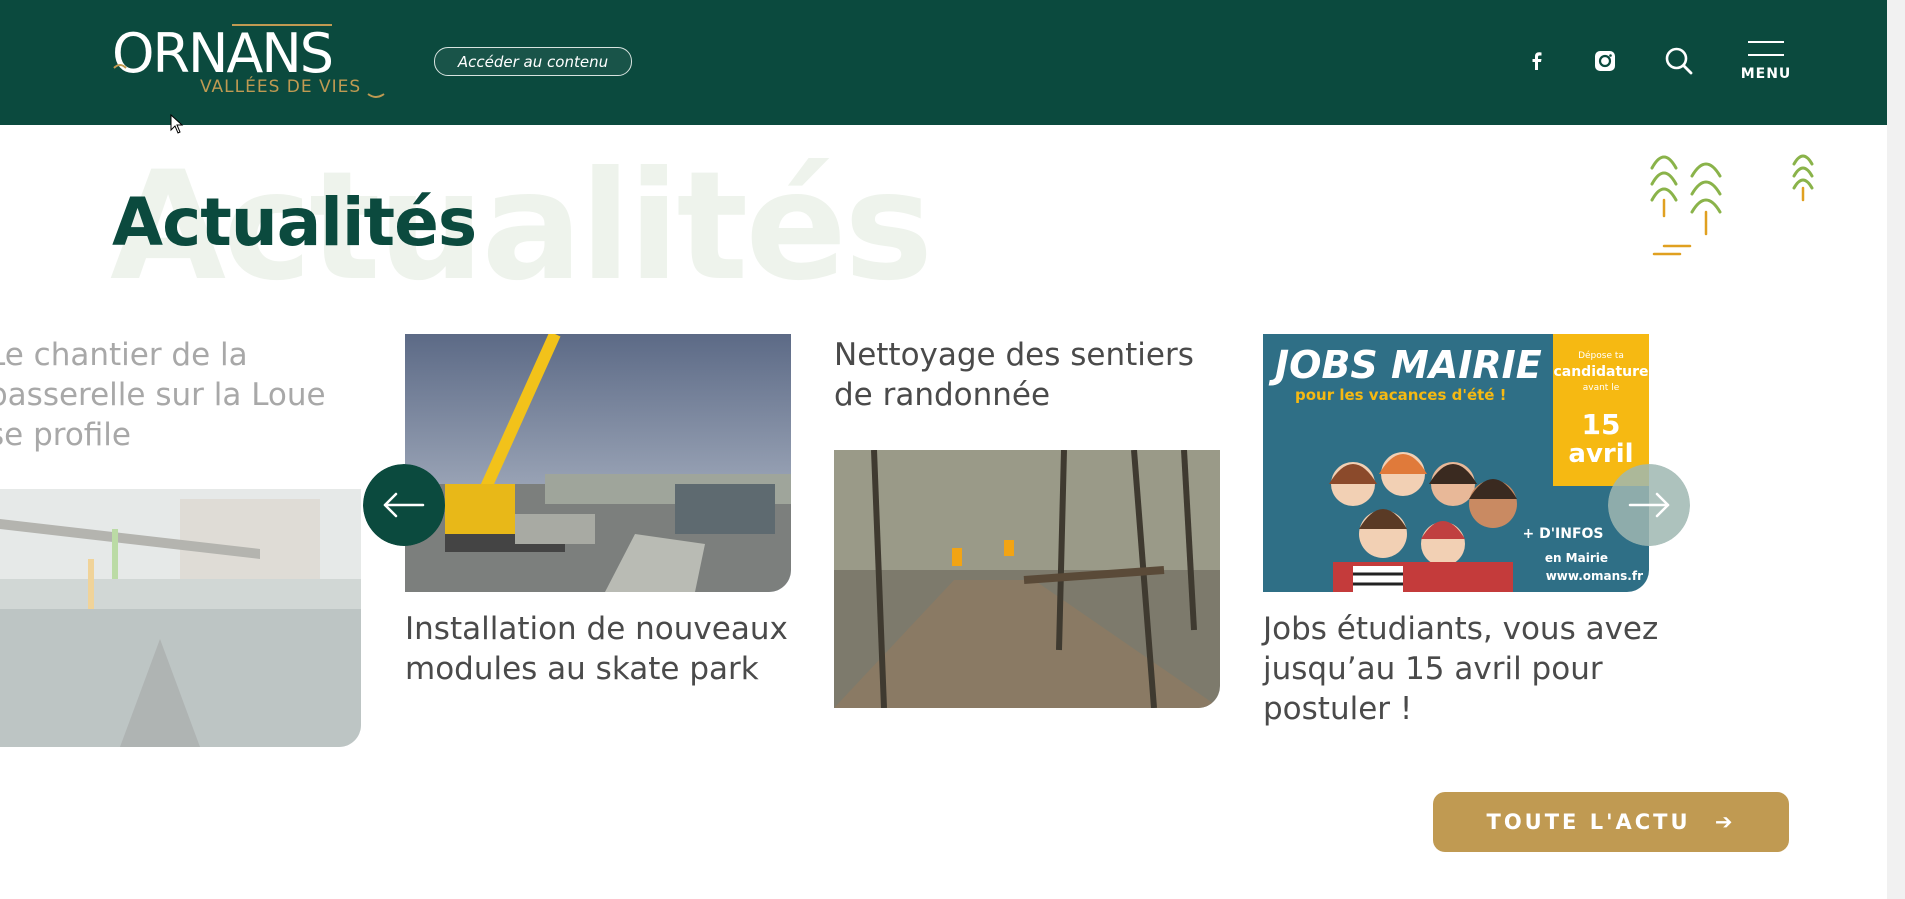 Image resolution: width=1905 pixels, height=899 pixels. I want to click on ornans-logo: ORNANS VALLÉES DE VIES, so click(252, 62).